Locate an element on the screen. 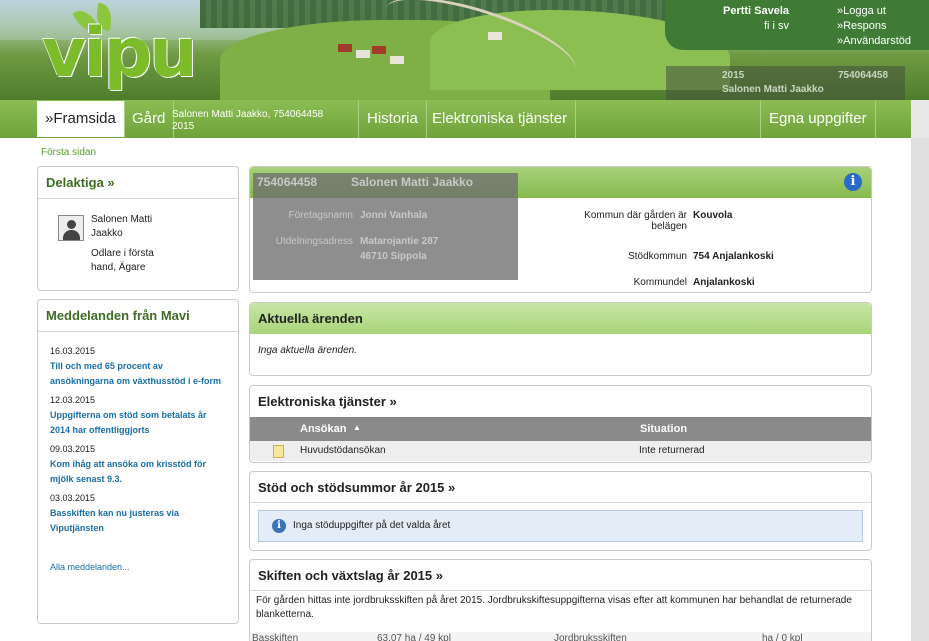  agri-fields-value: ha / 0 kpl is located at coordinates (782, 637).